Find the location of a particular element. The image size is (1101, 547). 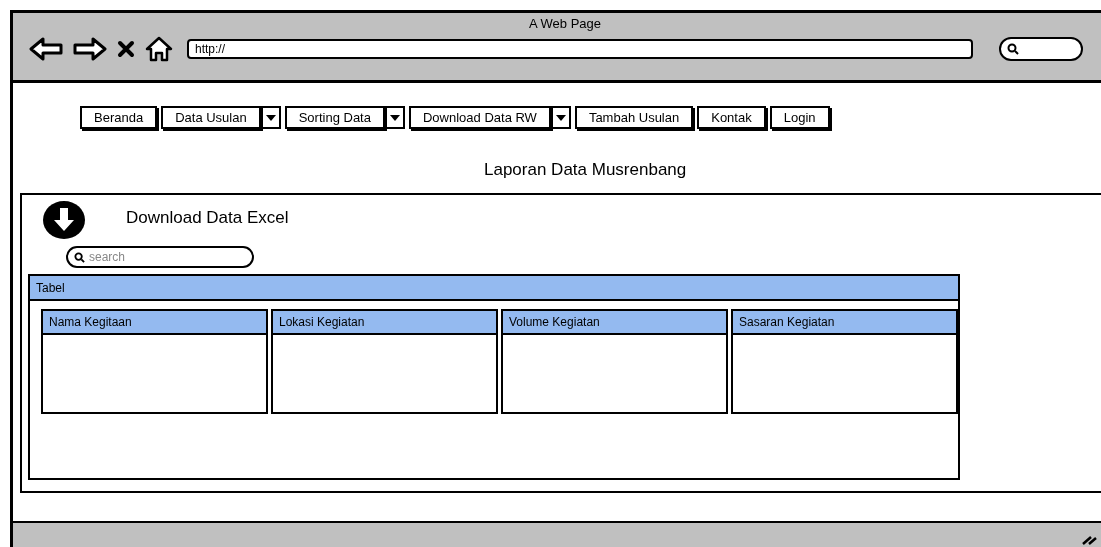

nav-button: Login is located at coordinates (799, 117).